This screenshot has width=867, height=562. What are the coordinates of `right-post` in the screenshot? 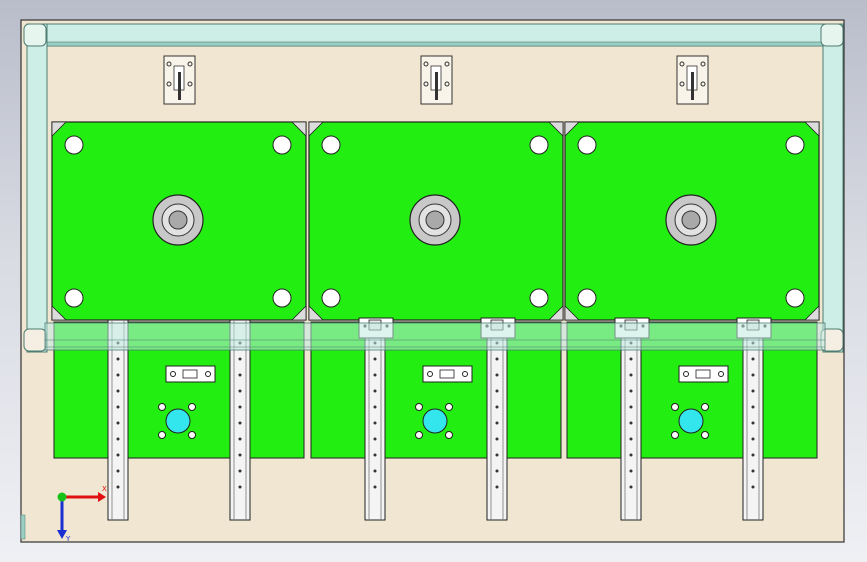 It's located at (833, 188).